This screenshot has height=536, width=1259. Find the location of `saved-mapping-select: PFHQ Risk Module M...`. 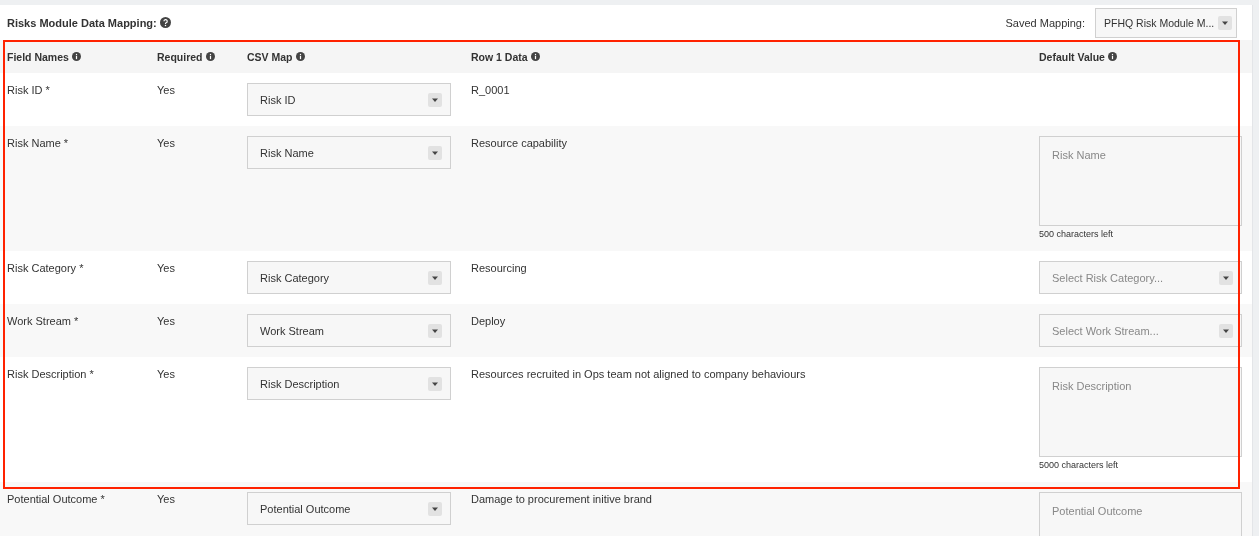

saved-mapping-select: PFHQ Risk Module M... is located at coordinates (1166, 22).